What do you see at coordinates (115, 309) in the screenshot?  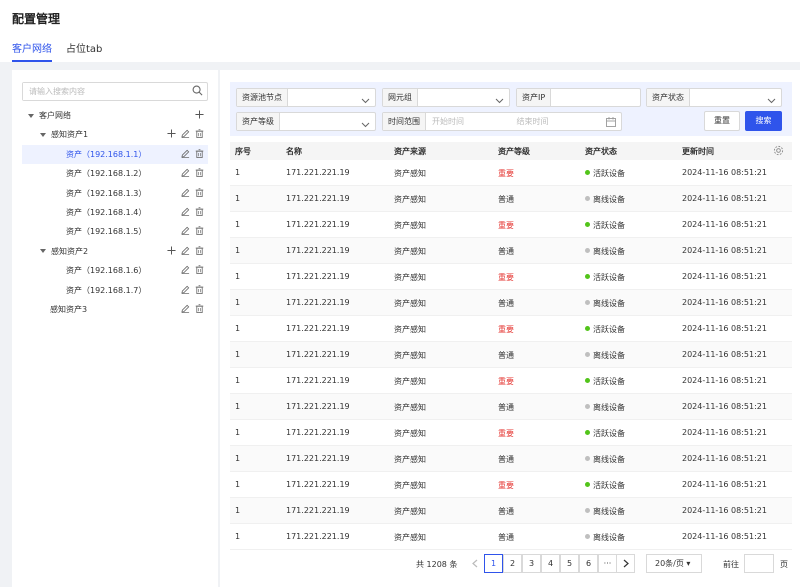 I see `tree-node-group: 感知资产3` at bounding box center [115, 309].